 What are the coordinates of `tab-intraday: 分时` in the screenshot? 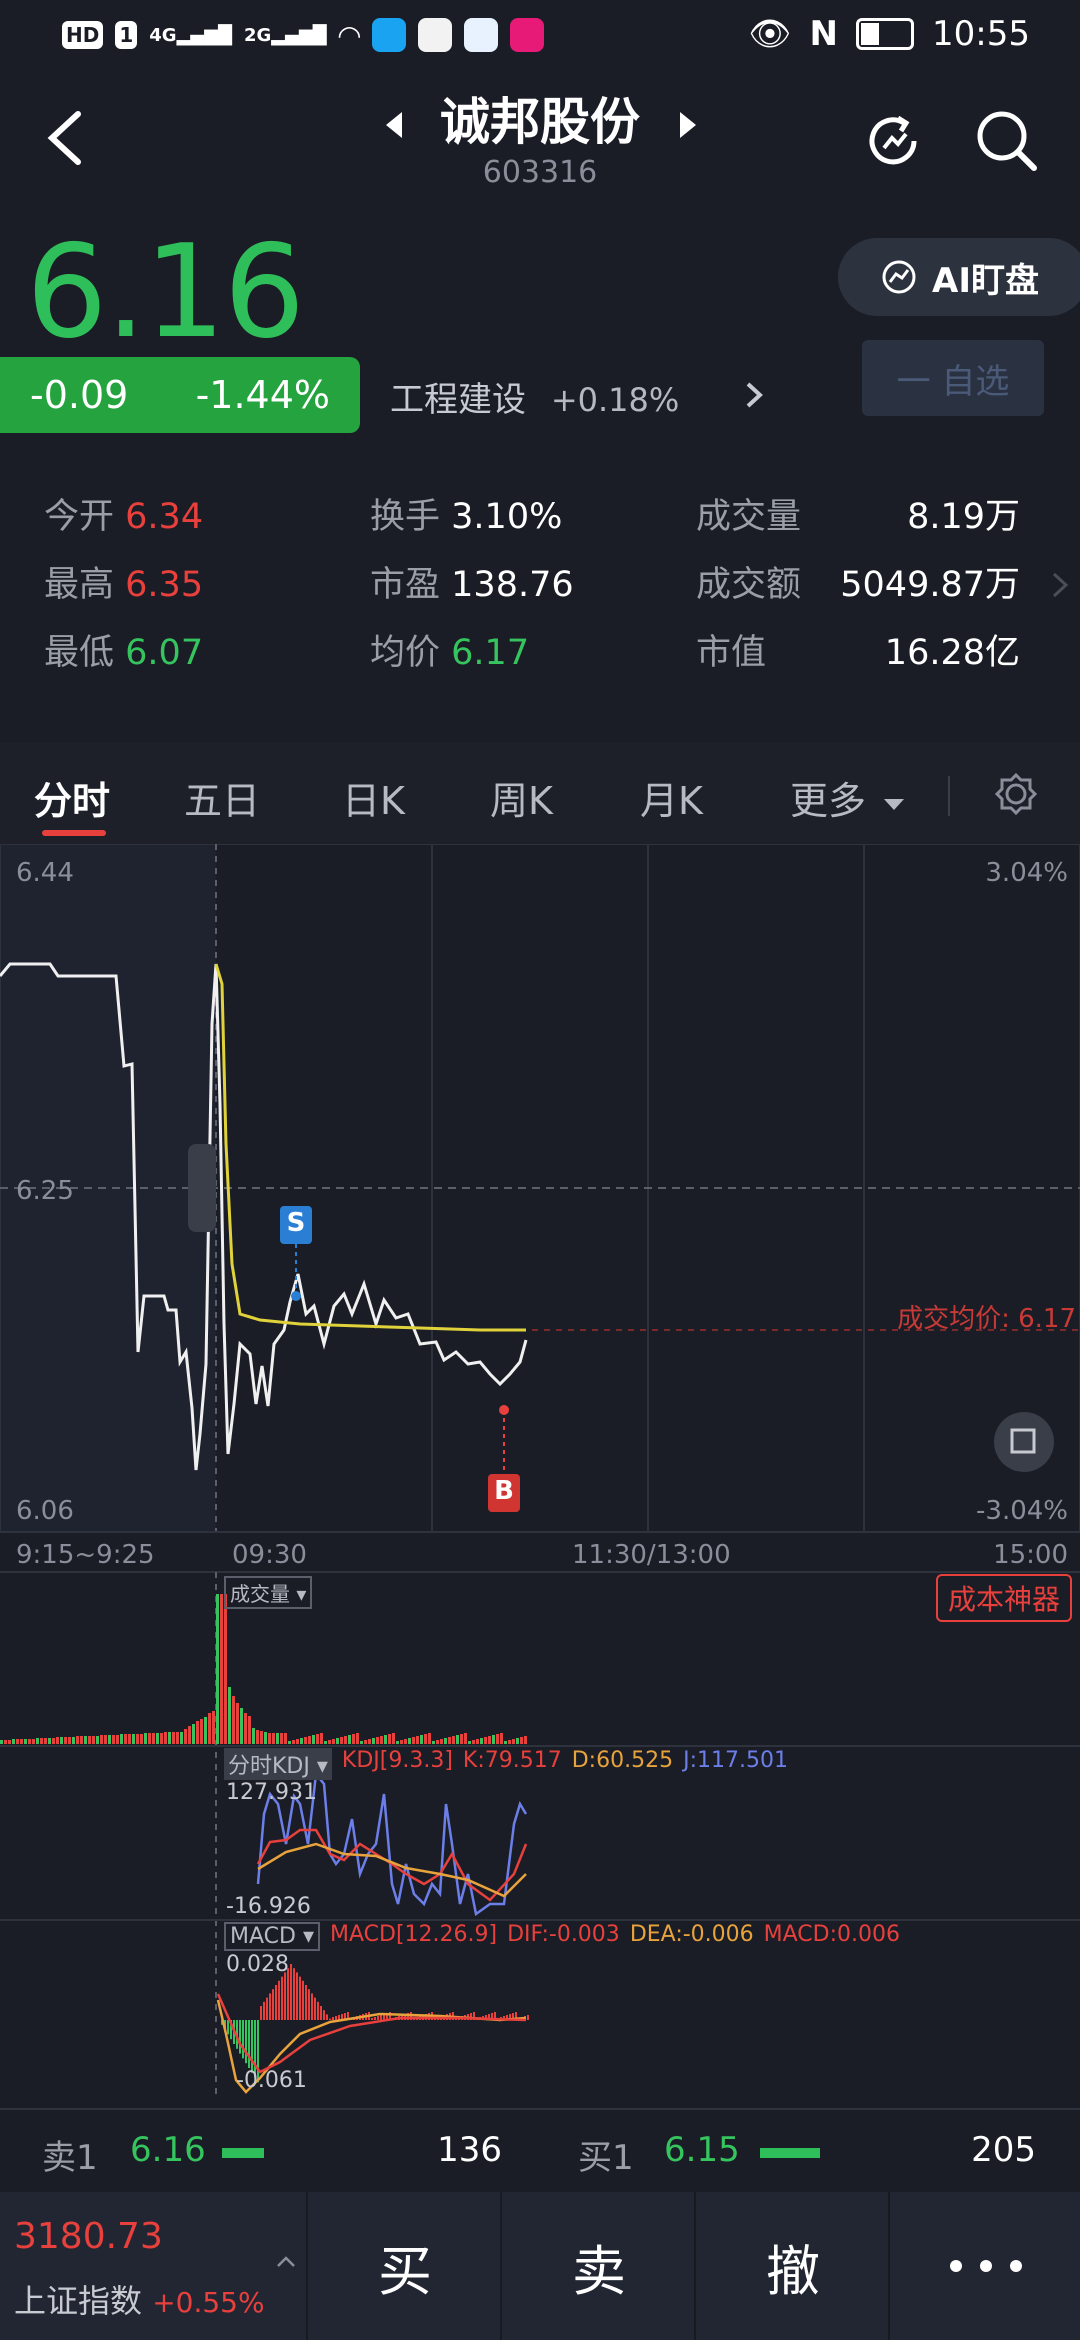 It's located at (72, 797).